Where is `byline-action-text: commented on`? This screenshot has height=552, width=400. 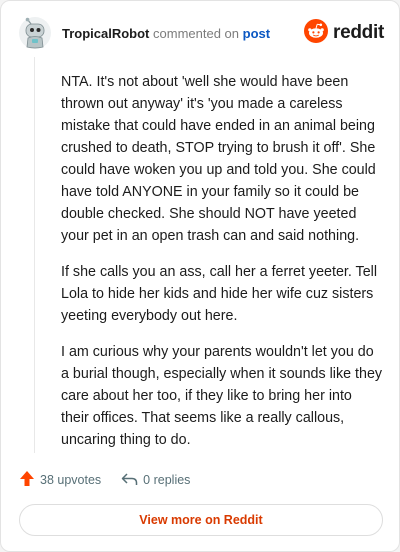
byline-action-text: commented on is located at coordinates (196, 33).